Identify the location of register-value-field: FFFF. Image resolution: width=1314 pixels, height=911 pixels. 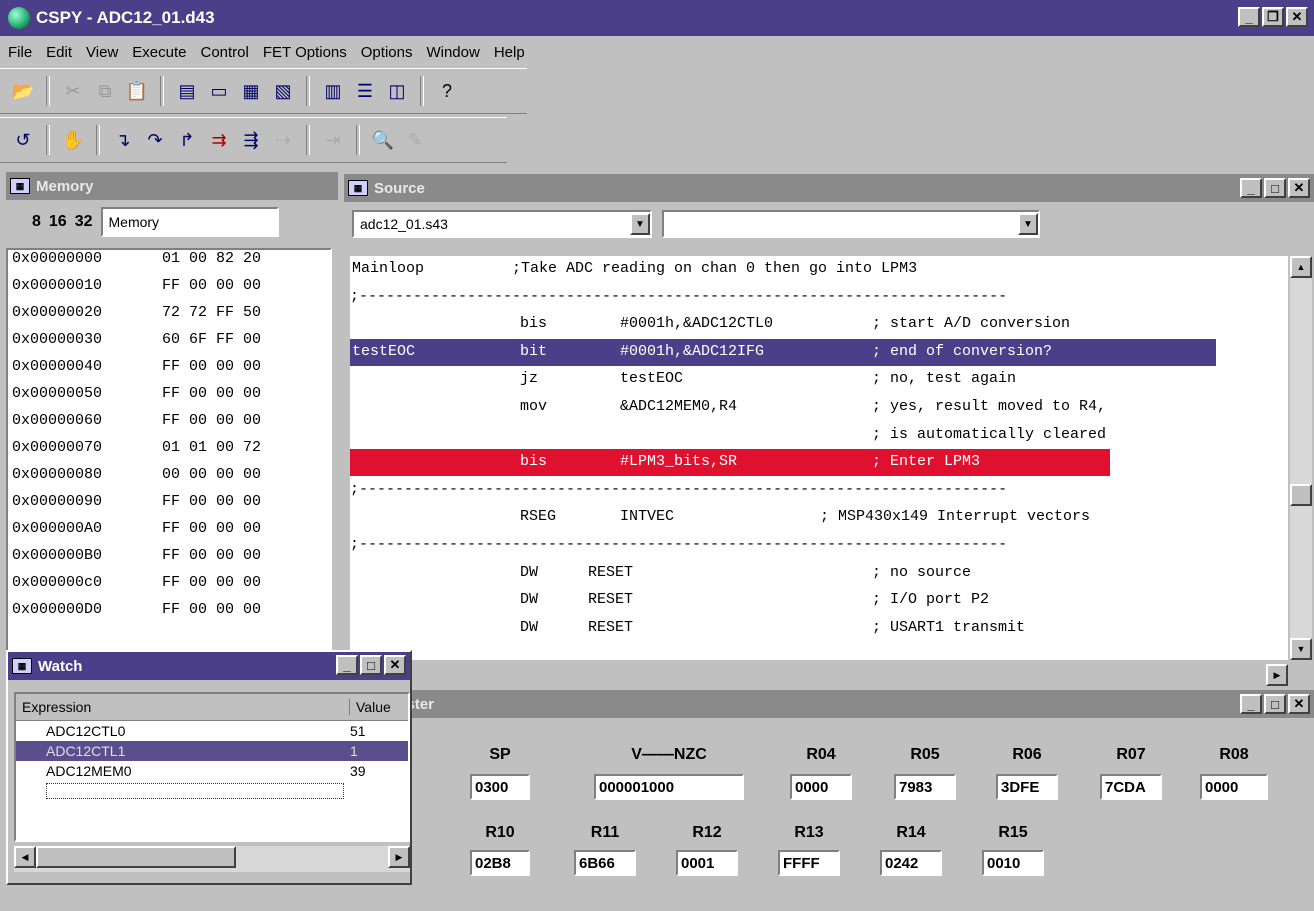
(809, 863).